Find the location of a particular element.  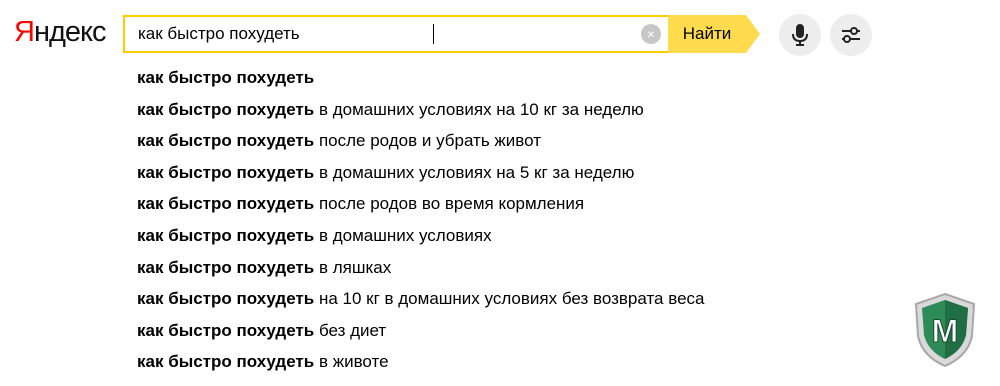

shield-watermark-icon: M is located at coordinates (945, 330).